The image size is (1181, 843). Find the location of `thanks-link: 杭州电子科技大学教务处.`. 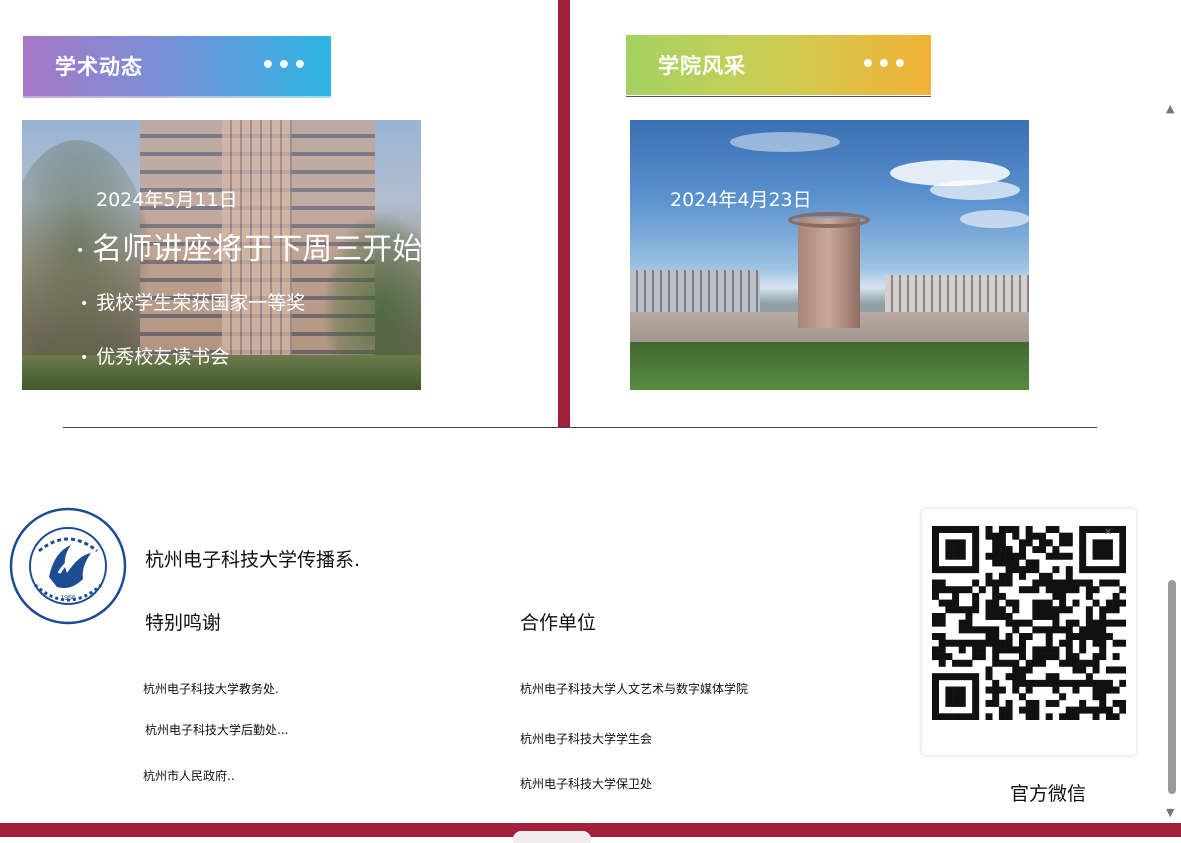

thanks-link: 杭州电子科技大学教务处. is located at coordinates (211, 688).